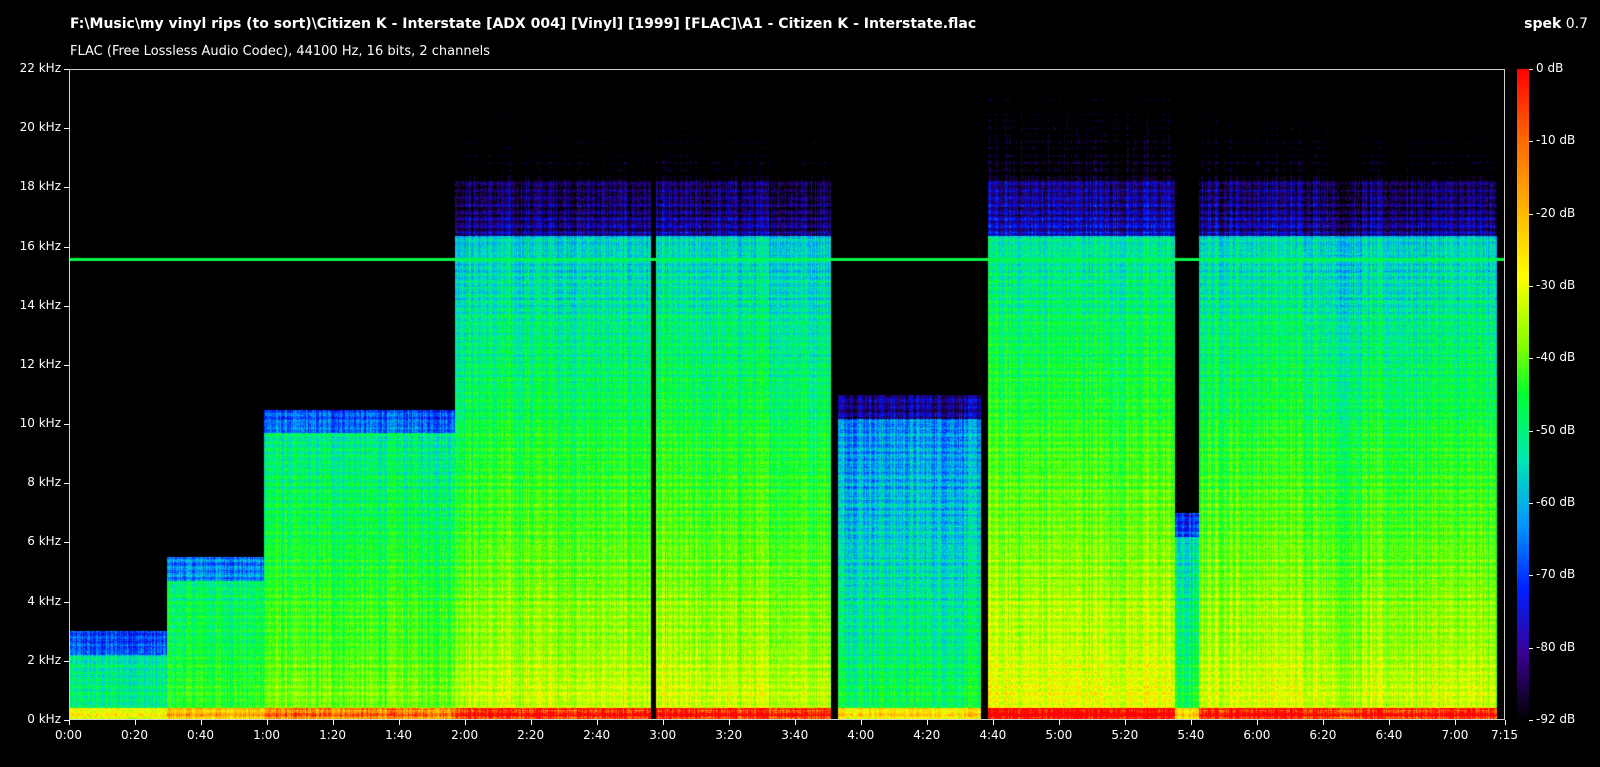  I want to click on db-scale-bar, so click(1523, 394).